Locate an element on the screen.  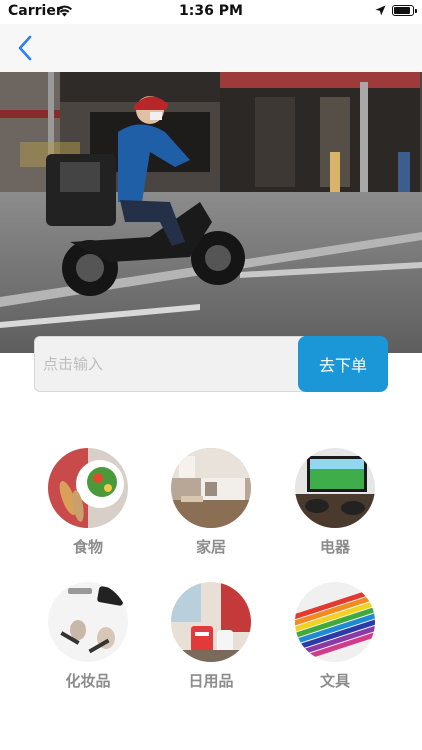
category-label: 电器 is located at coordinates (334, 547).